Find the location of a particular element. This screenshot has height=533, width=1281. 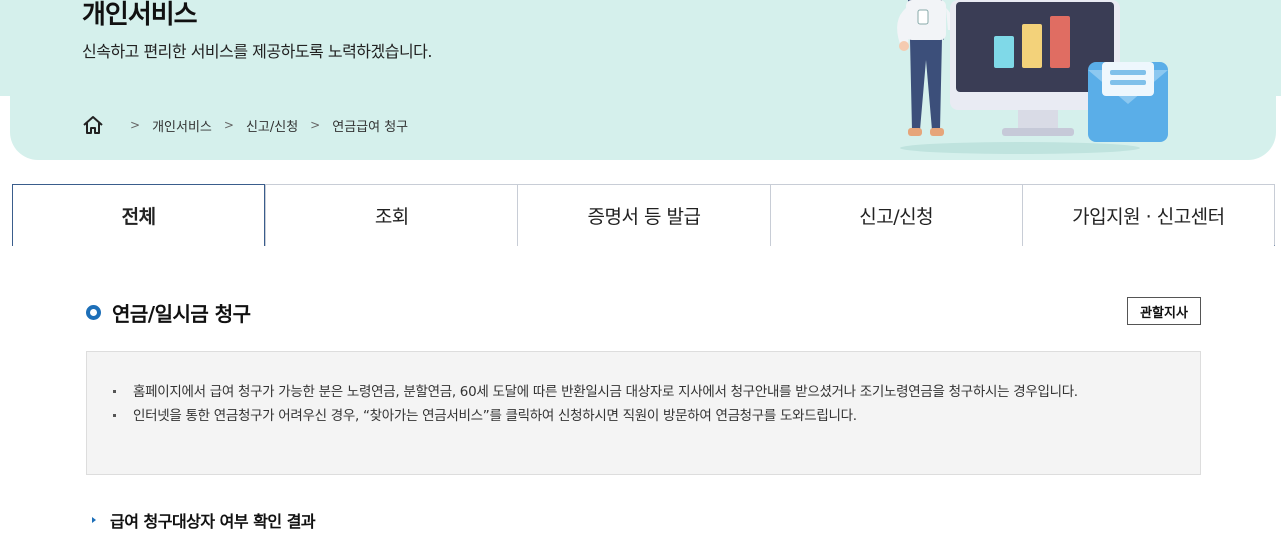

tab-all: 전체 is located at coordinates (139, 215).